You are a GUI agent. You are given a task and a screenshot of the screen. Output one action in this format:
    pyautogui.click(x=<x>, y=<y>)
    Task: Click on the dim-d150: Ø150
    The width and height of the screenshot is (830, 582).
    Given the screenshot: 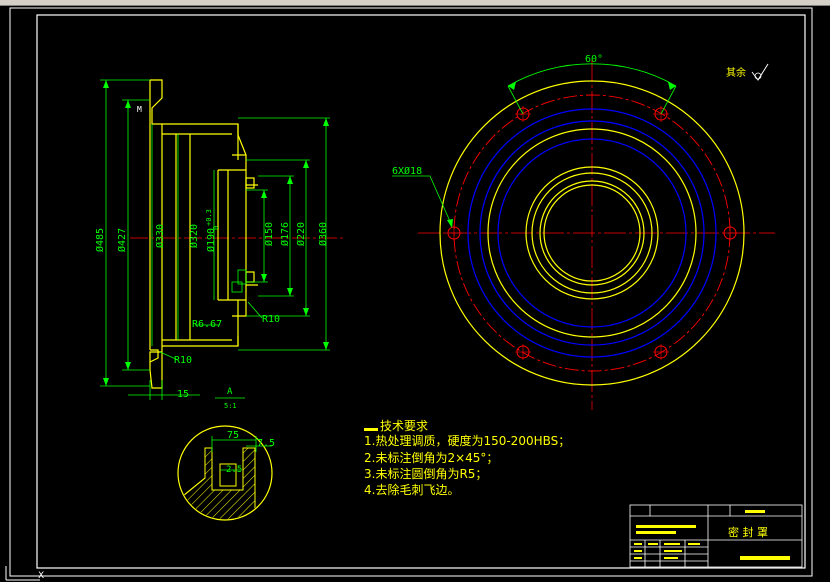 What is the action you would take?
    pyautogui.click(x=269, y=234)
    